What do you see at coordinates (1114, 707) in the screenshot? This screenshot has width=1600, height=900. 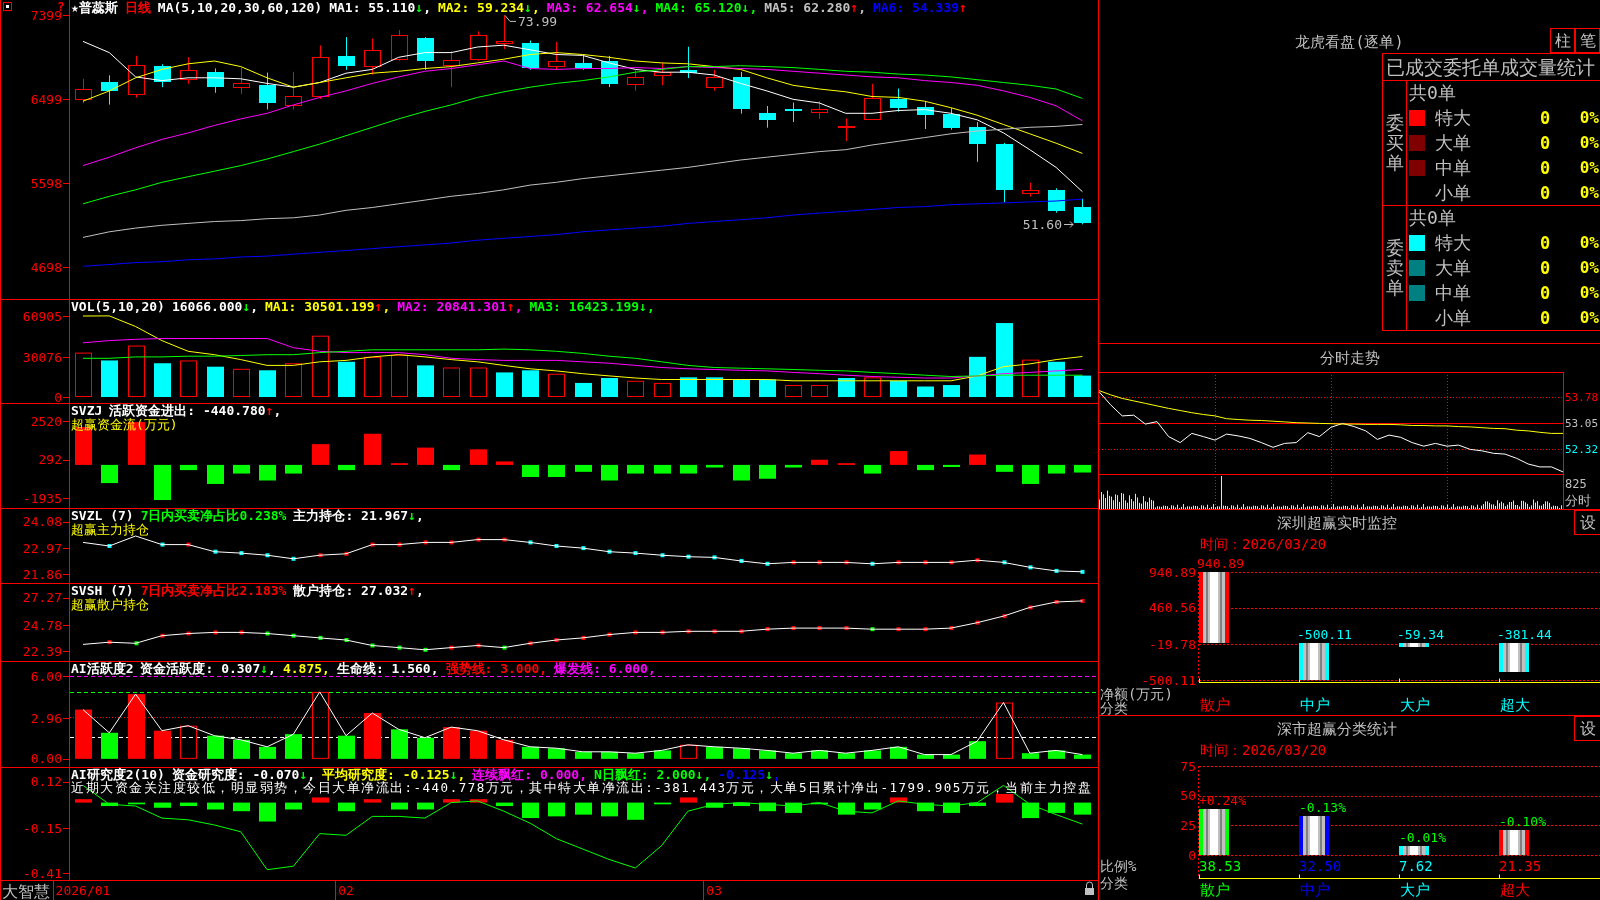 I see `axis-title: 分类` at bounding box center [1114, 707].